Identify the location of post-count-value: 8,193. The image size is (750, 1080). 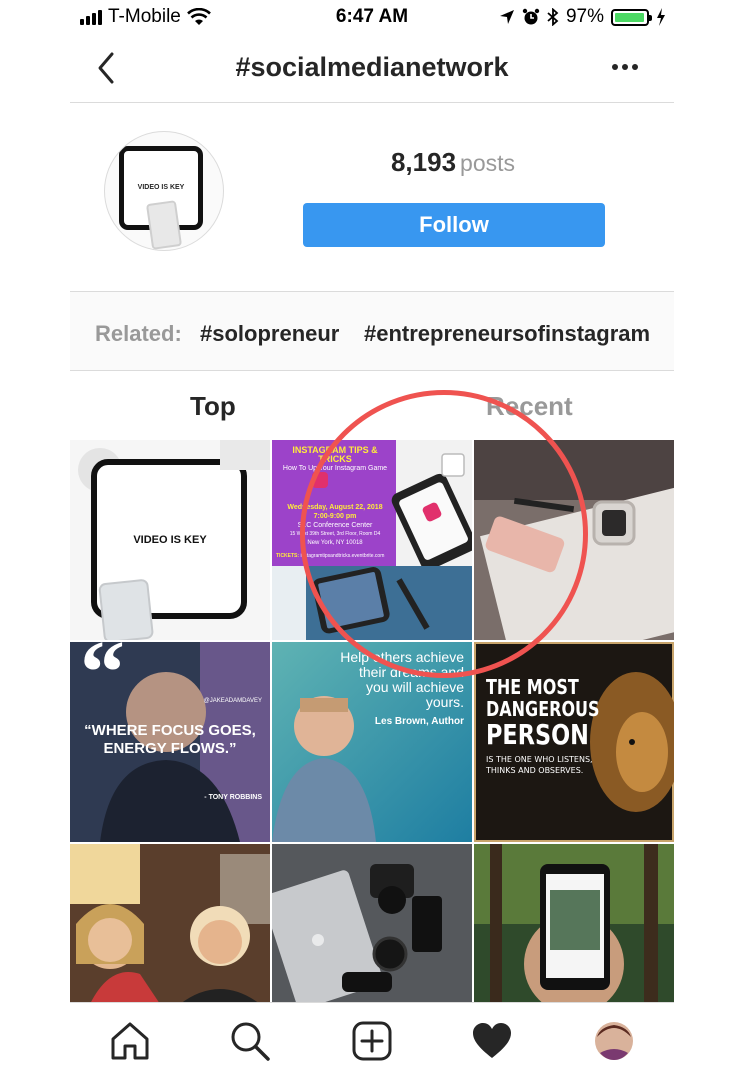
(423, 162).